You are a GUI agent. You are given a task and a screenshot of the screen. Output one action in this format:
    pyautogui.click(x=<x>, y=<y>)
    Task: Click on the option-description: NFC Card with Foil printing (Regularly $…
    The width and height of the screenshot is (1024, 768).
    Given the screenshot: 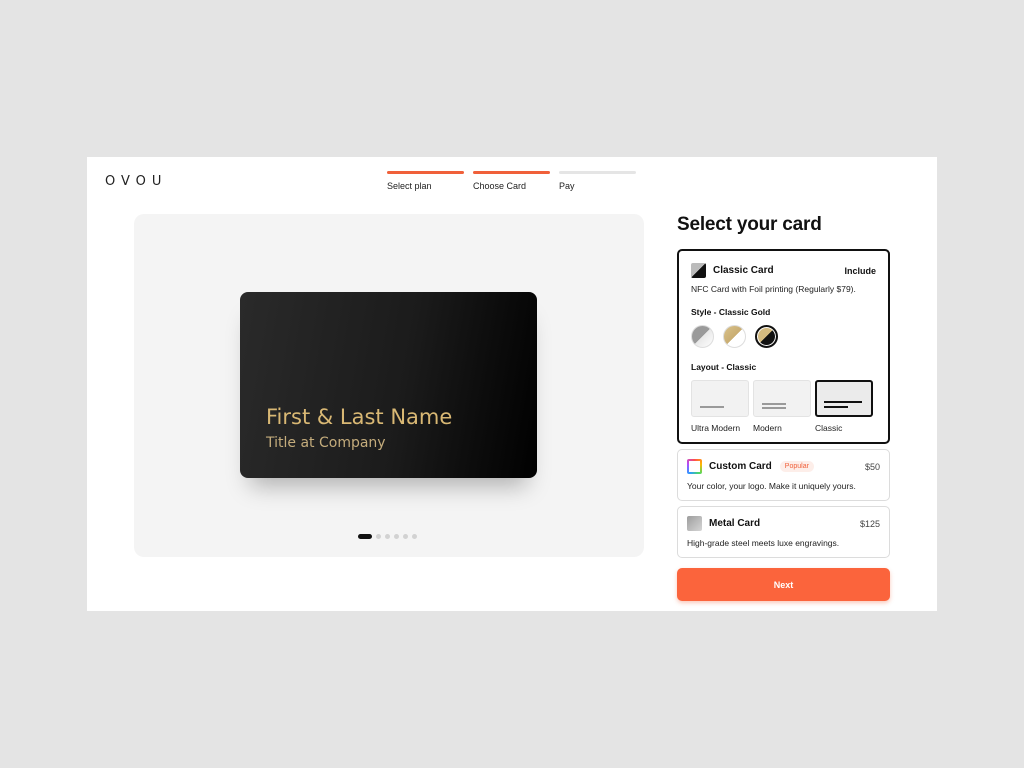 What is the action you would take?
    pyautogui.click(x=773, y=289)
    